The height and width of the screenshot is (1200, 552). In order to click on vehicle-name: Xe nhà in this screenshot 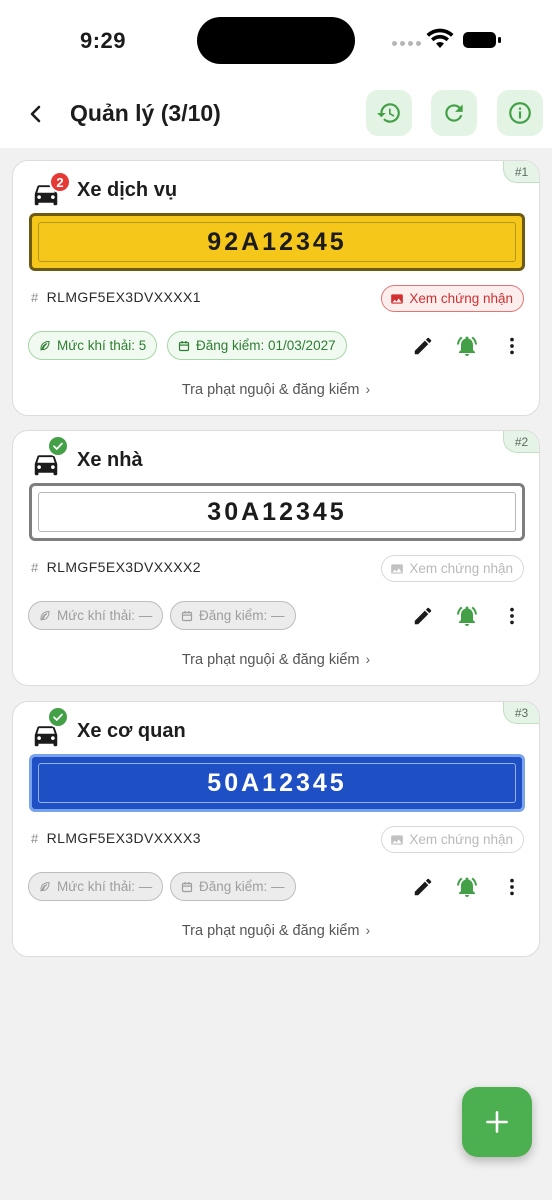, I will do `click(110, 460)`.